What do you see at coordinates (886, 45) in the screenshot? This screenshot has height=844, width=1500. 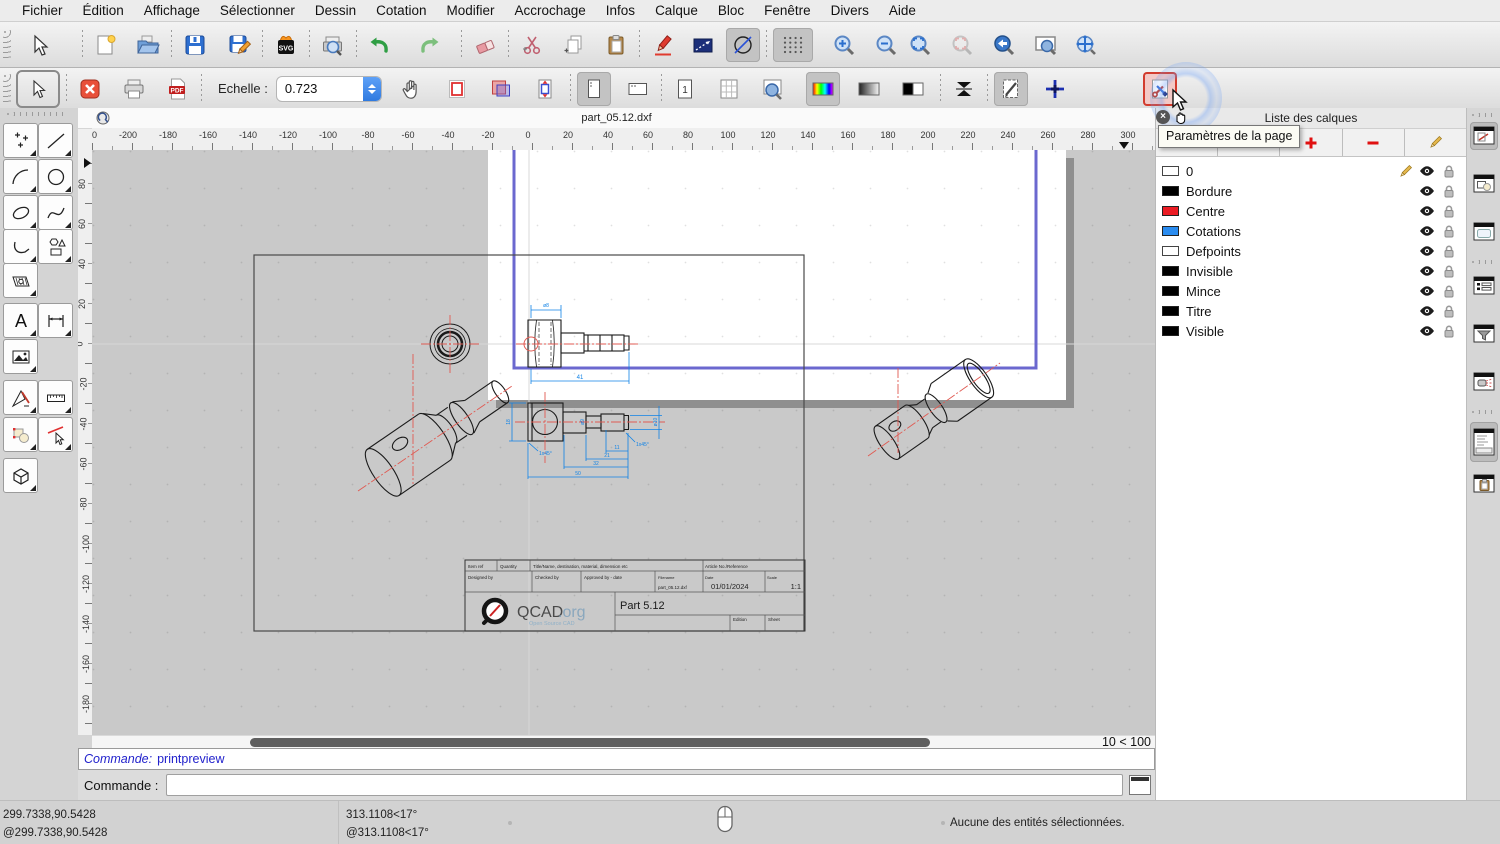 I see `zoom-out-button` at bounding box center [886, 45].